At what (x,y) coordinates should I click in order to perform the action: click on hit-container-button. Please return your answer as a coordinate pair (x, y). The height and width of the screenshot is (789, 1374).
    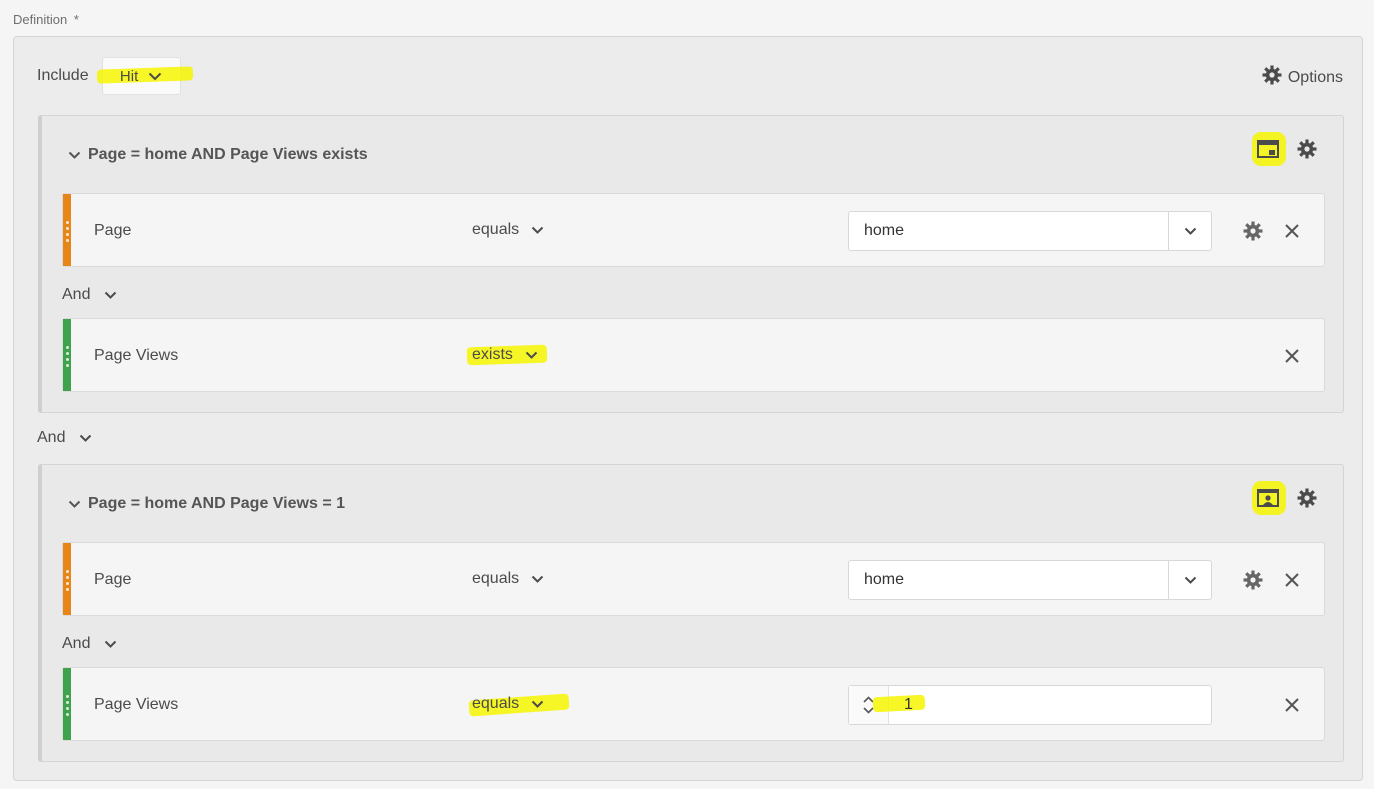
    Looking at the image, I should click on (1269, 149).